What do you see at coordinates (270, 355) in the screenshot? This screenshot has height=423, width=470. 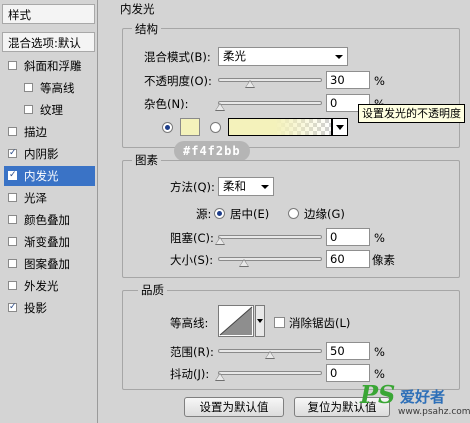 I see `range-slider-thumb` at bounding box center [270, 355].